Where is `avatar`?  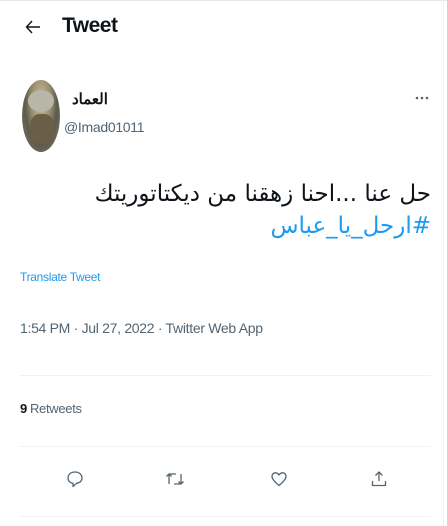 avatar is located at coordinates (41, 116).